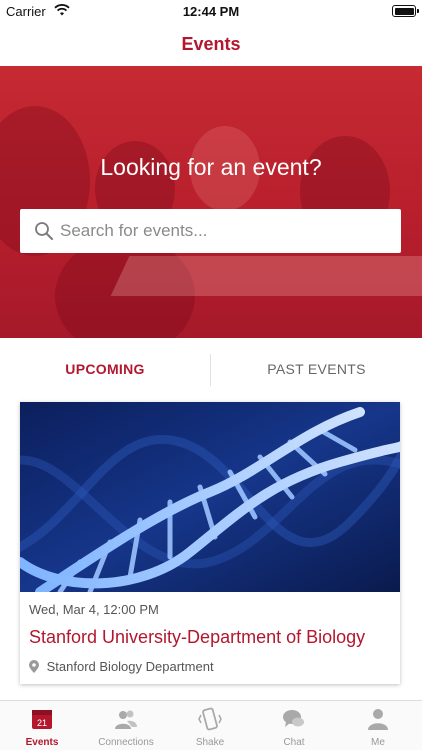 The height and width of the screenshot is (750, 422). I want to click on battery-icon, so click(405, 11).